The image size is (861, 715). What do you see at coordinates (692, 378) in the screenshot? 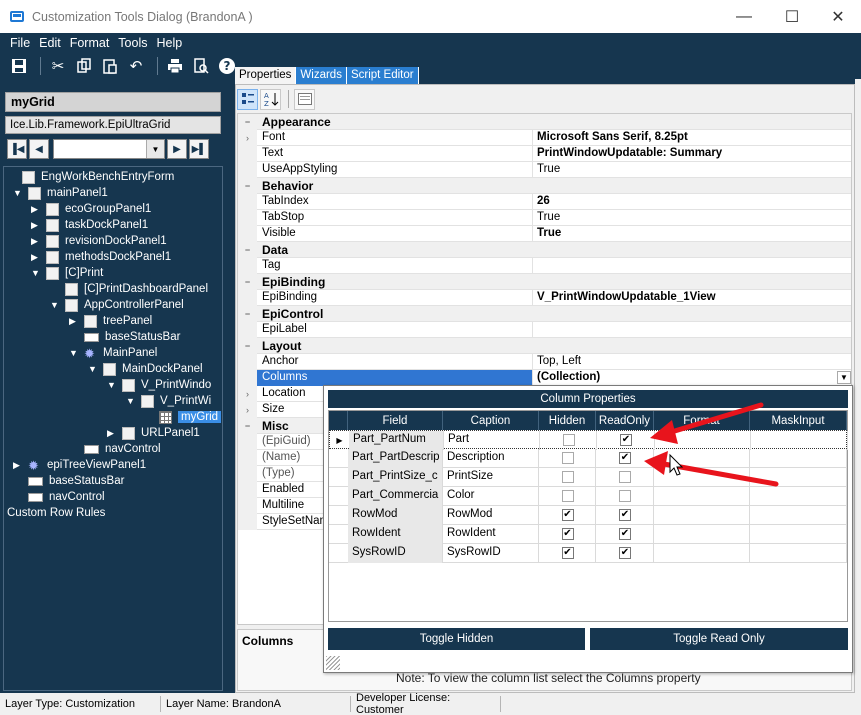
I see `property-value: (Collection)` at bounding box center [692, 378].